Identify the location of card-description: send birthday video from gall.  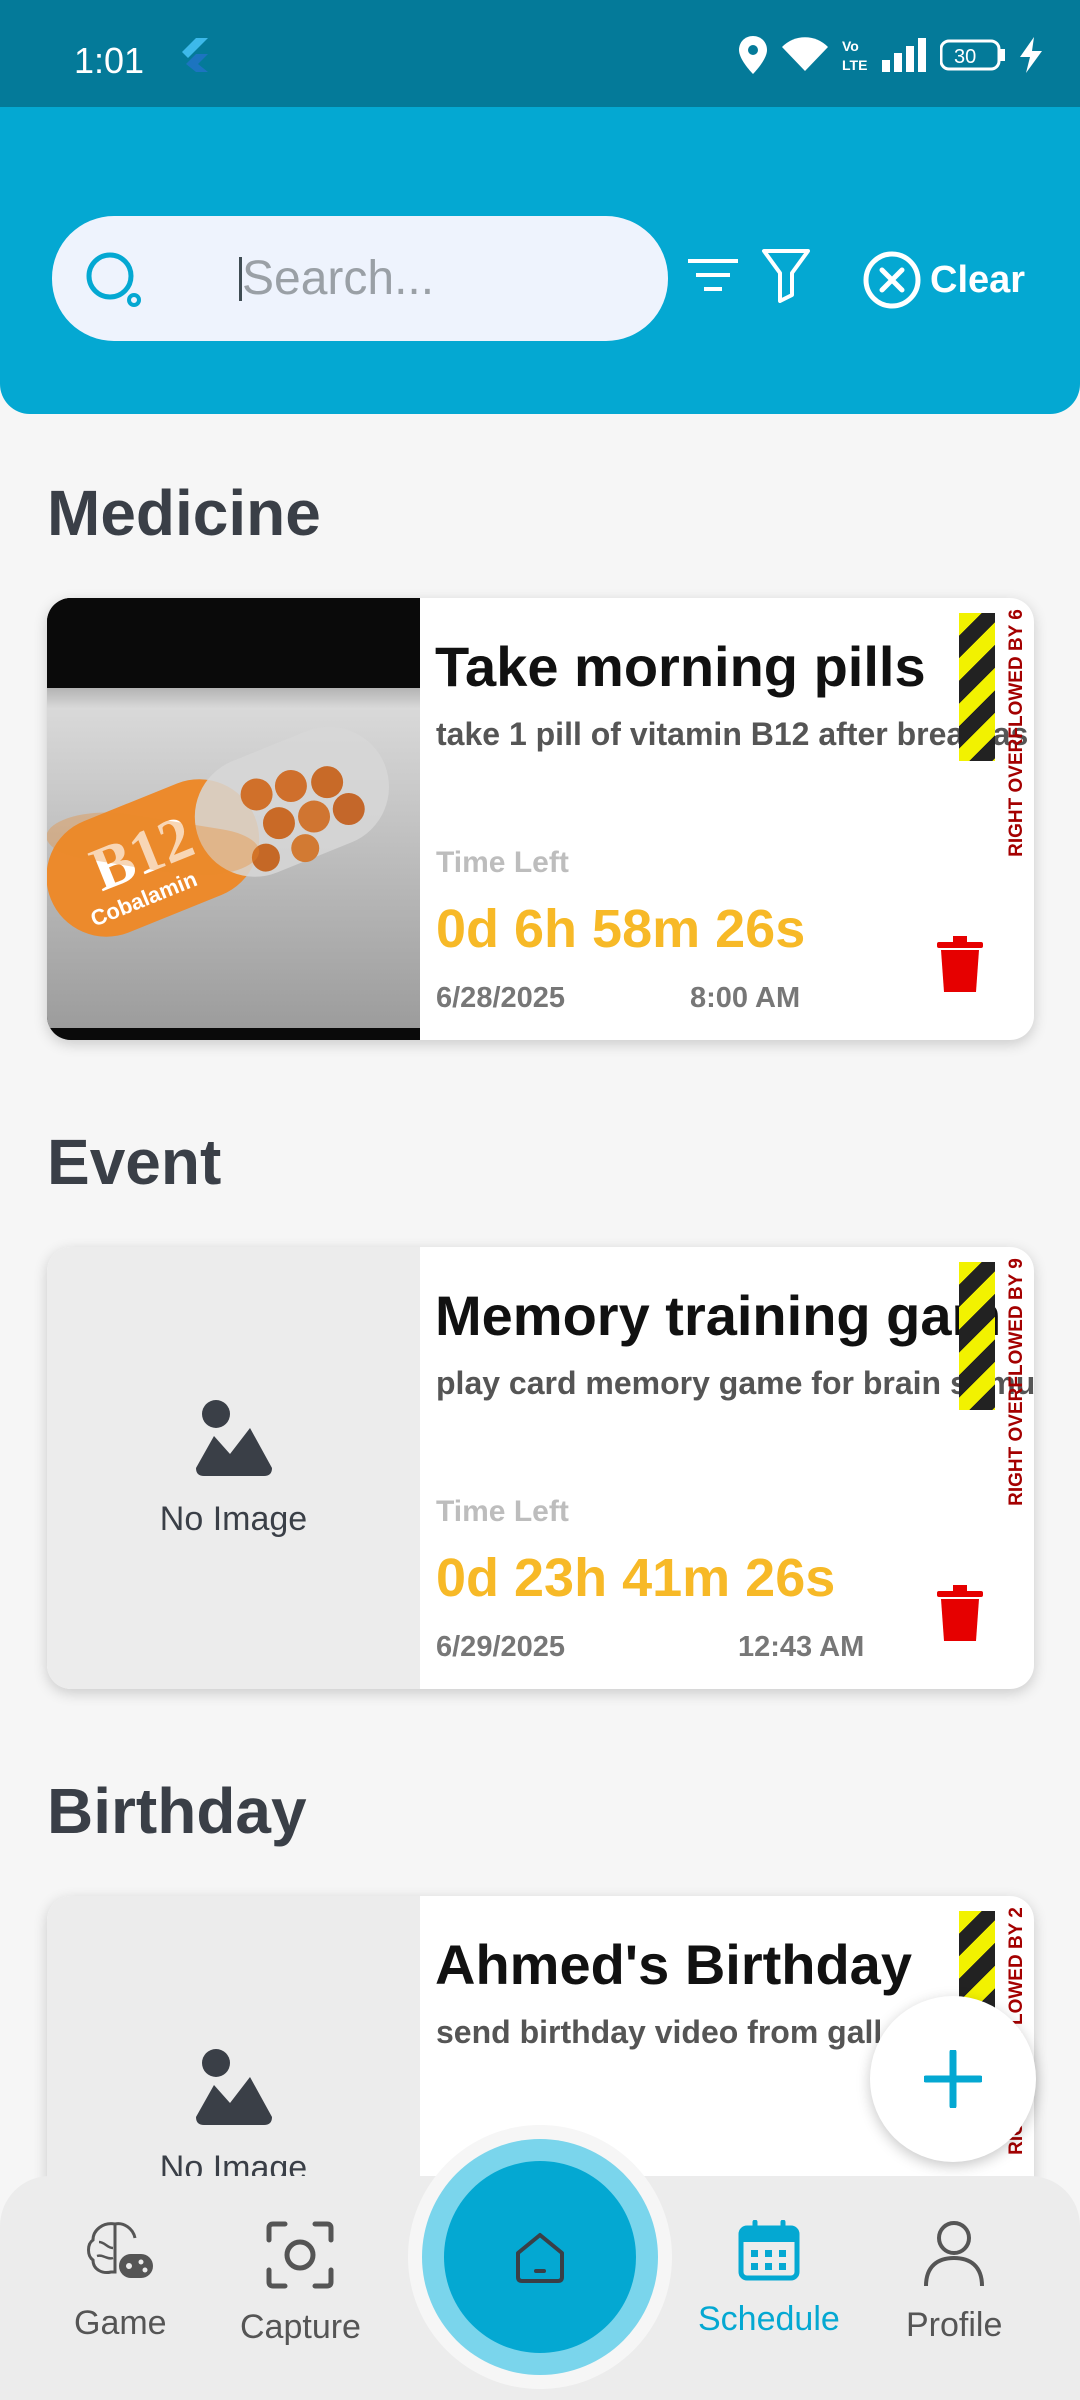
(659, 2032).